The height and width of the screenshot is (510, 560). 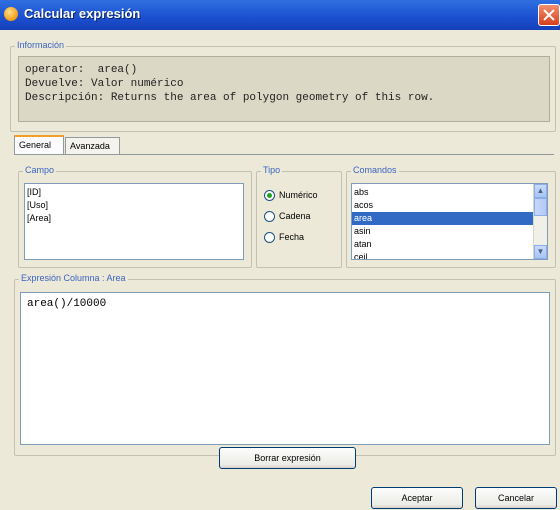 What do you see at coordinates (375, 170) in the screenshot?
I see `comandos-group-label: Comandos` at bounding box center [375, 170].